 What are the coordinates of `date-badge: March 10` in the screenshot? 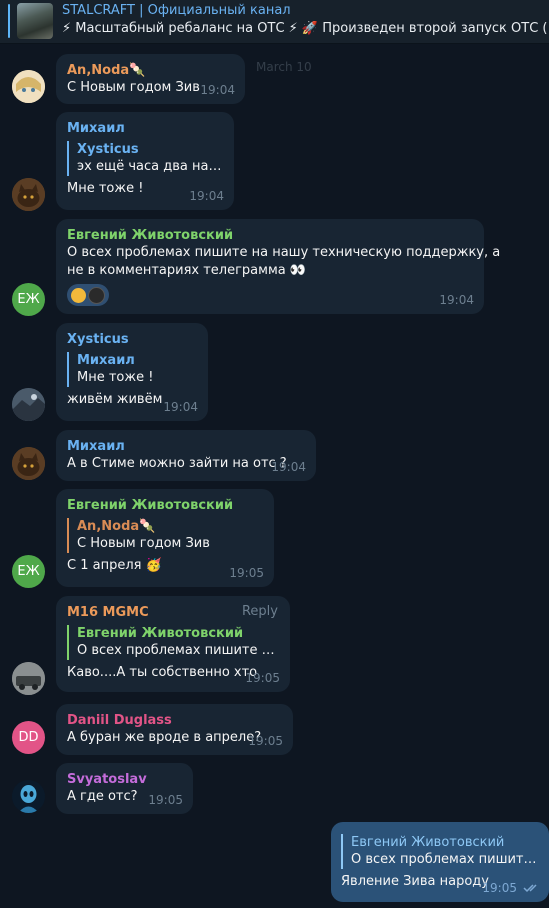 It's located at (284, 67).